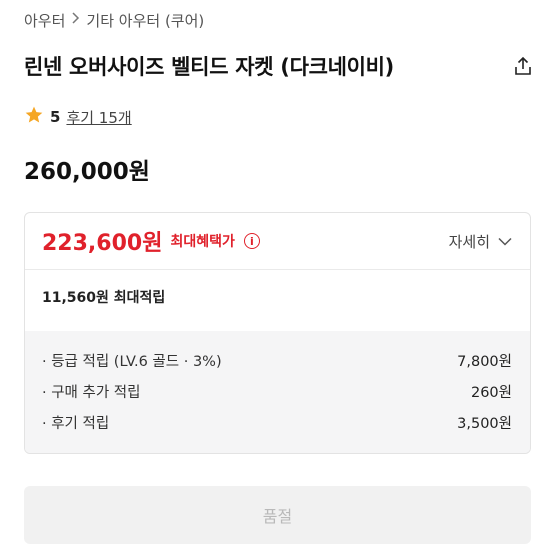 This screenshot has height=555, width=555. What do you see at coordinates (469, 241) in the screenshot?
I see `detail-label: 자세히` at bounding box center [469, 241].